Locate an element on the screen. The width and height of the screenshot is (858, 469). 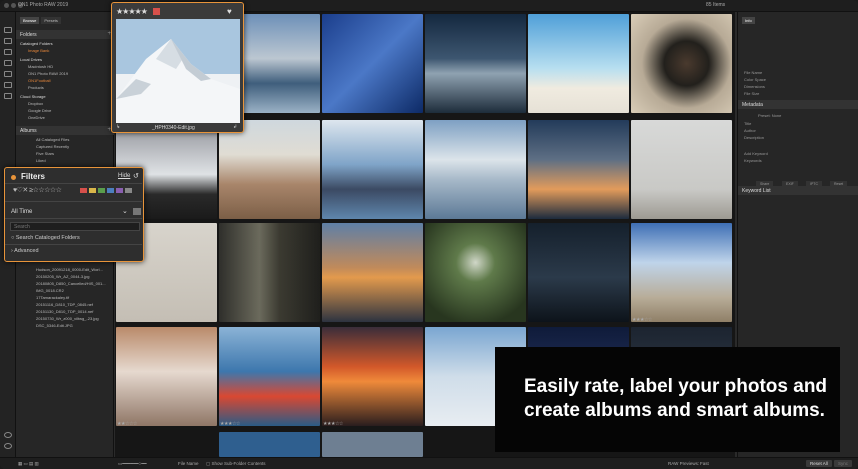
popup-like-icon: ♥ is located at coordinates (229, 11).